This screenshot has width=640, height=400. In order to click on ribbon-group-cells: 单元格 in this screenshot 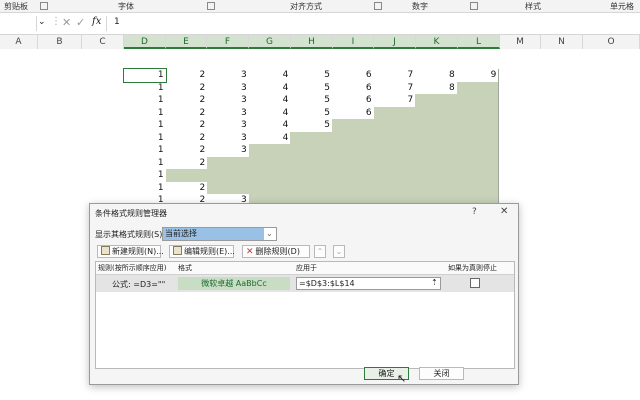, I will do `click(622, 6)`.